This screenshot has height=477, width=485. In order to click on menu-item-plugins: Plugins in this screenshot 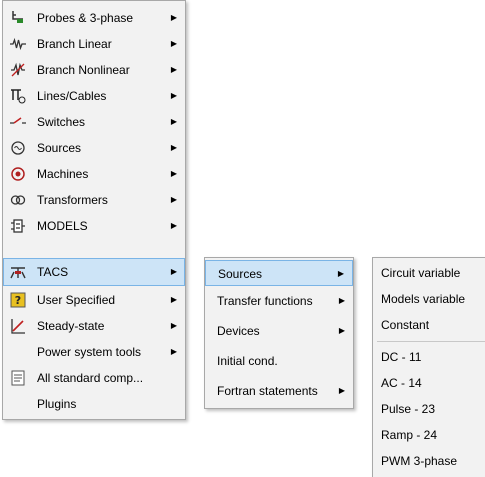, I will do `click(94, 404)`.